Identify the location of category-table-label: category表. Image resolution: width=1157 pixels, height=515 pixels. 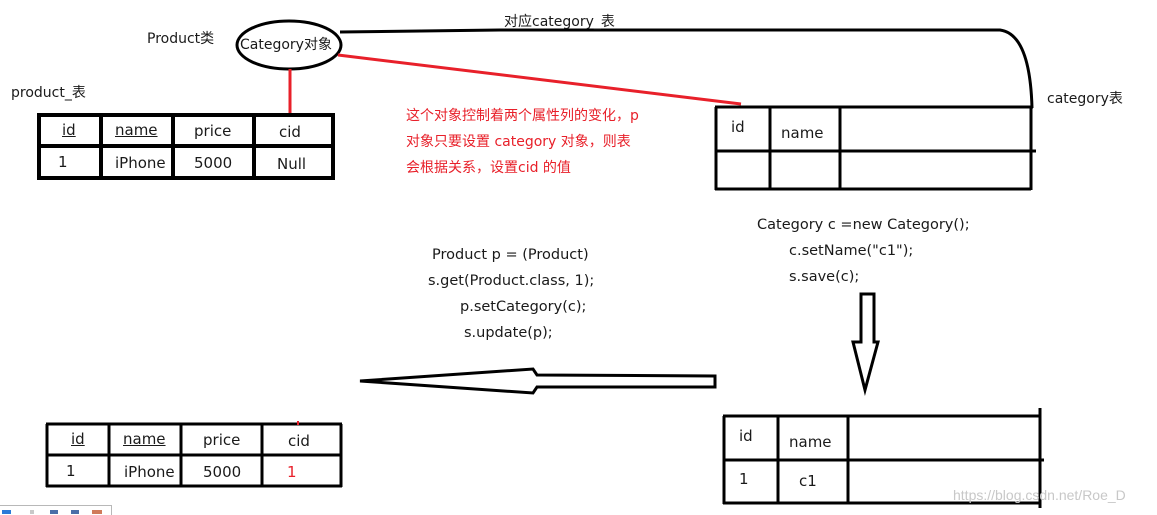
(1085, 99).